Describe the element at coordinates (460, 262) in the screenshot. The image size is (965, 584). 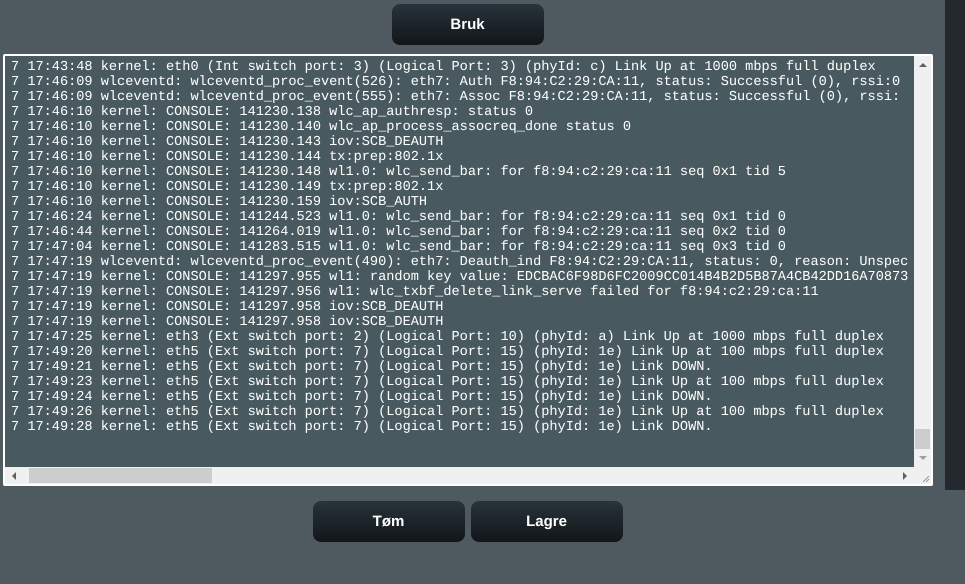
I see `log-line: 7 17:47:19 wlceventd: wlceventd_proc_event(490): eth7: Deauth_ind F8:94:C2:29:CA:11, status: 0, reason: Unspec` at that location.